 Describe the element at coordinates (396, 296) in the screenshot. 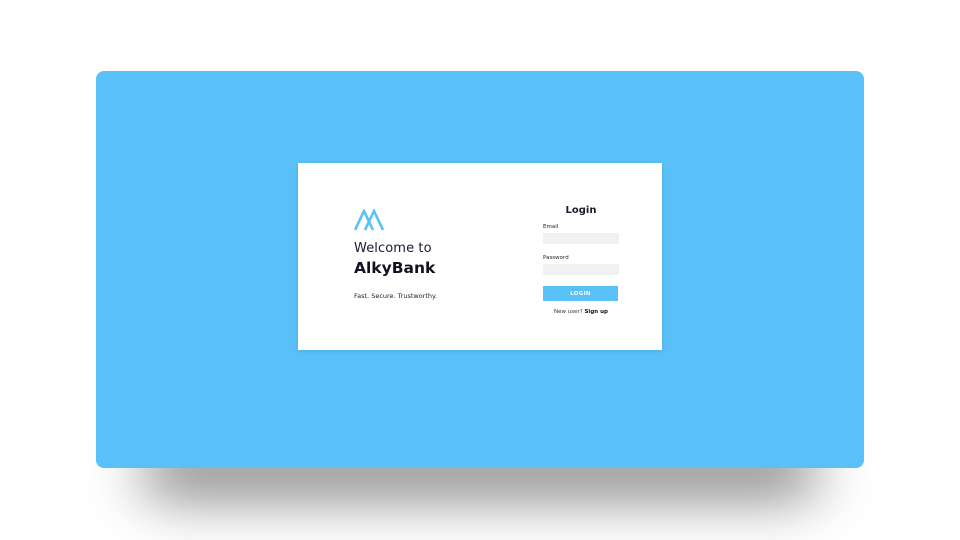

I see `tagline: Fast. Secure. Trustworthy.` at that location.